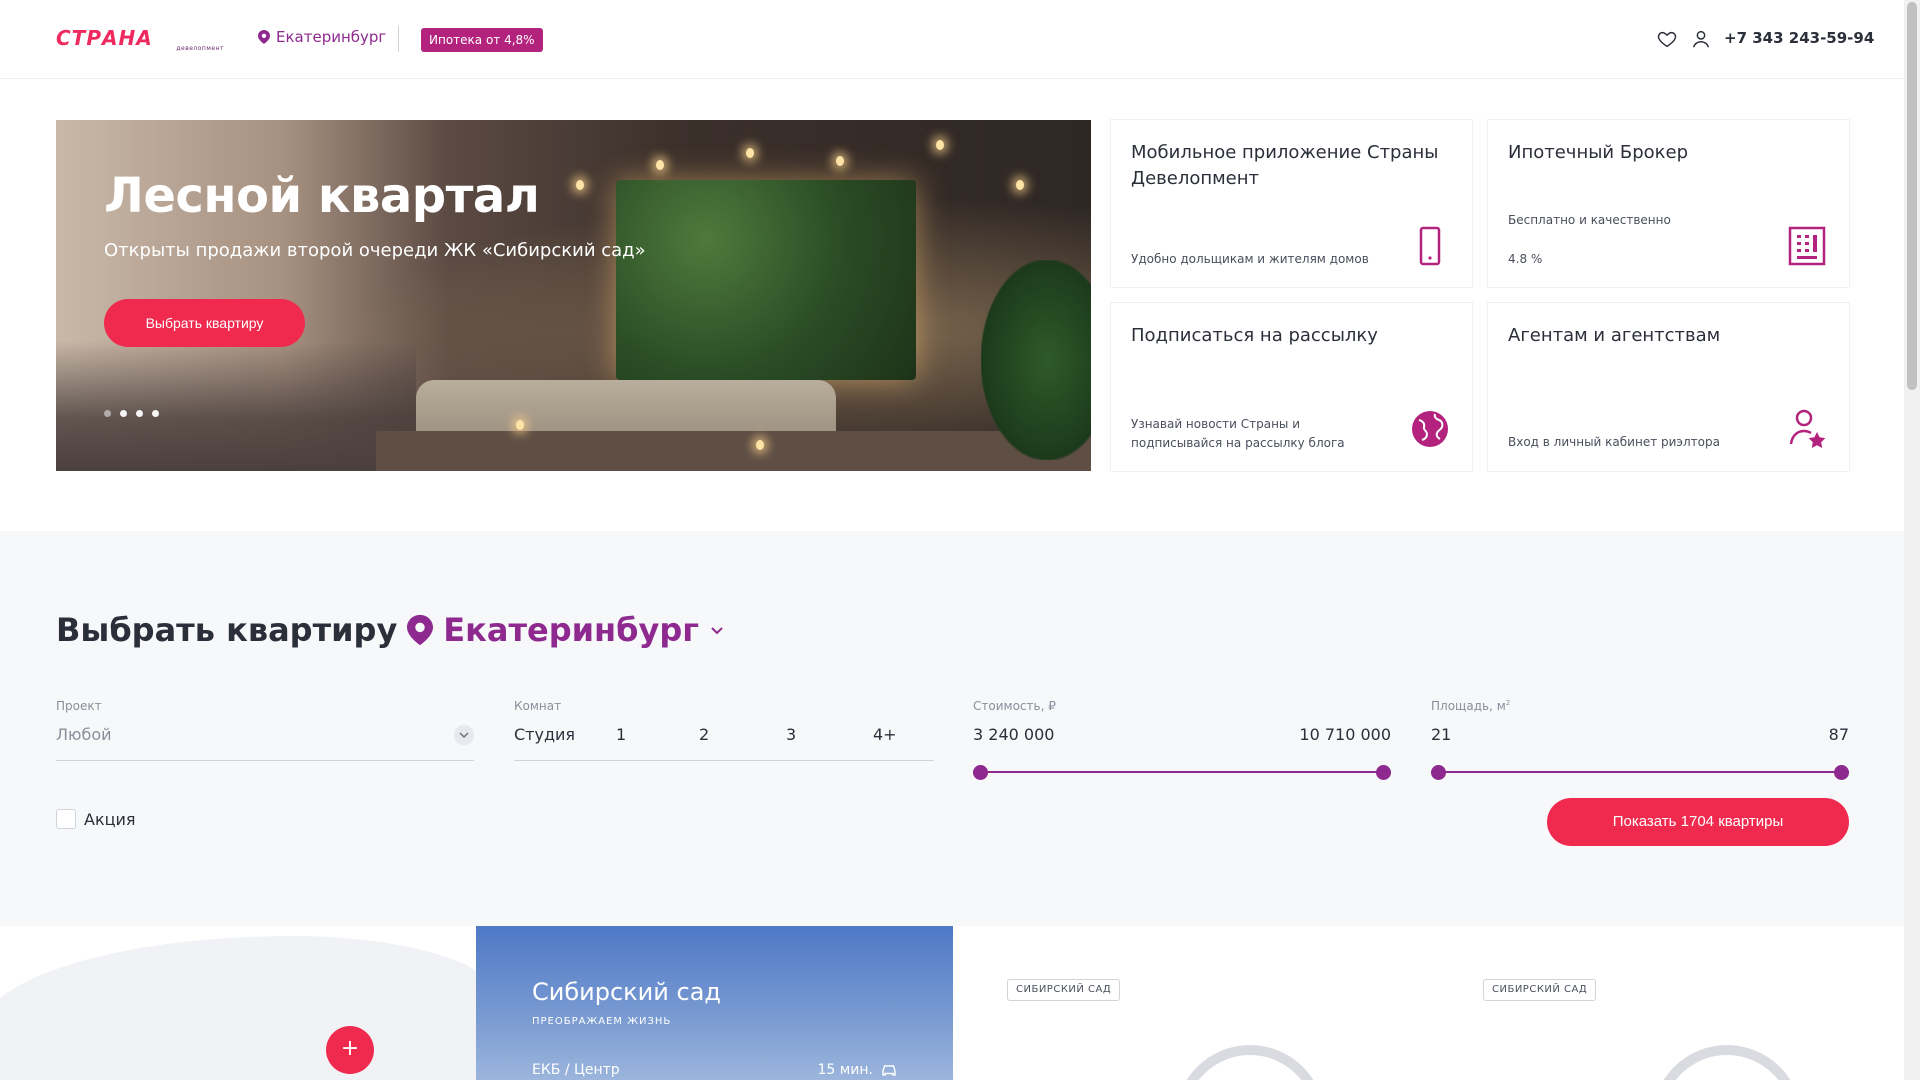 The width and height of the screenshot is (1920, 1080). What do you see at coordinates (602, 1021) in the screenshot?
I see `project-subtitle: ПРЕОБРАЖАЕМ ЖИЗНЬ` at bounding box center [602, 1021].